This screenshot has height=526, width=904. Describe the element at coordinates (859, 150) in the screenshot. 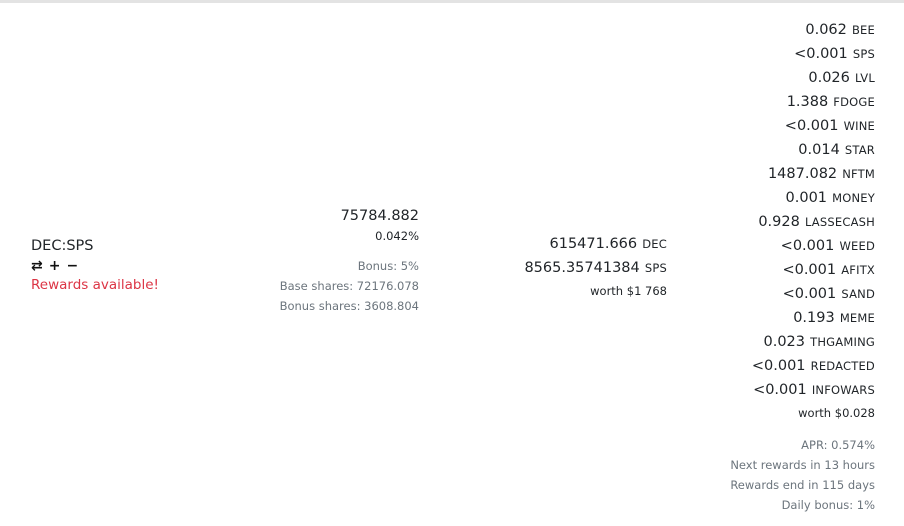

I see `token-symbol: STAR` at that location.